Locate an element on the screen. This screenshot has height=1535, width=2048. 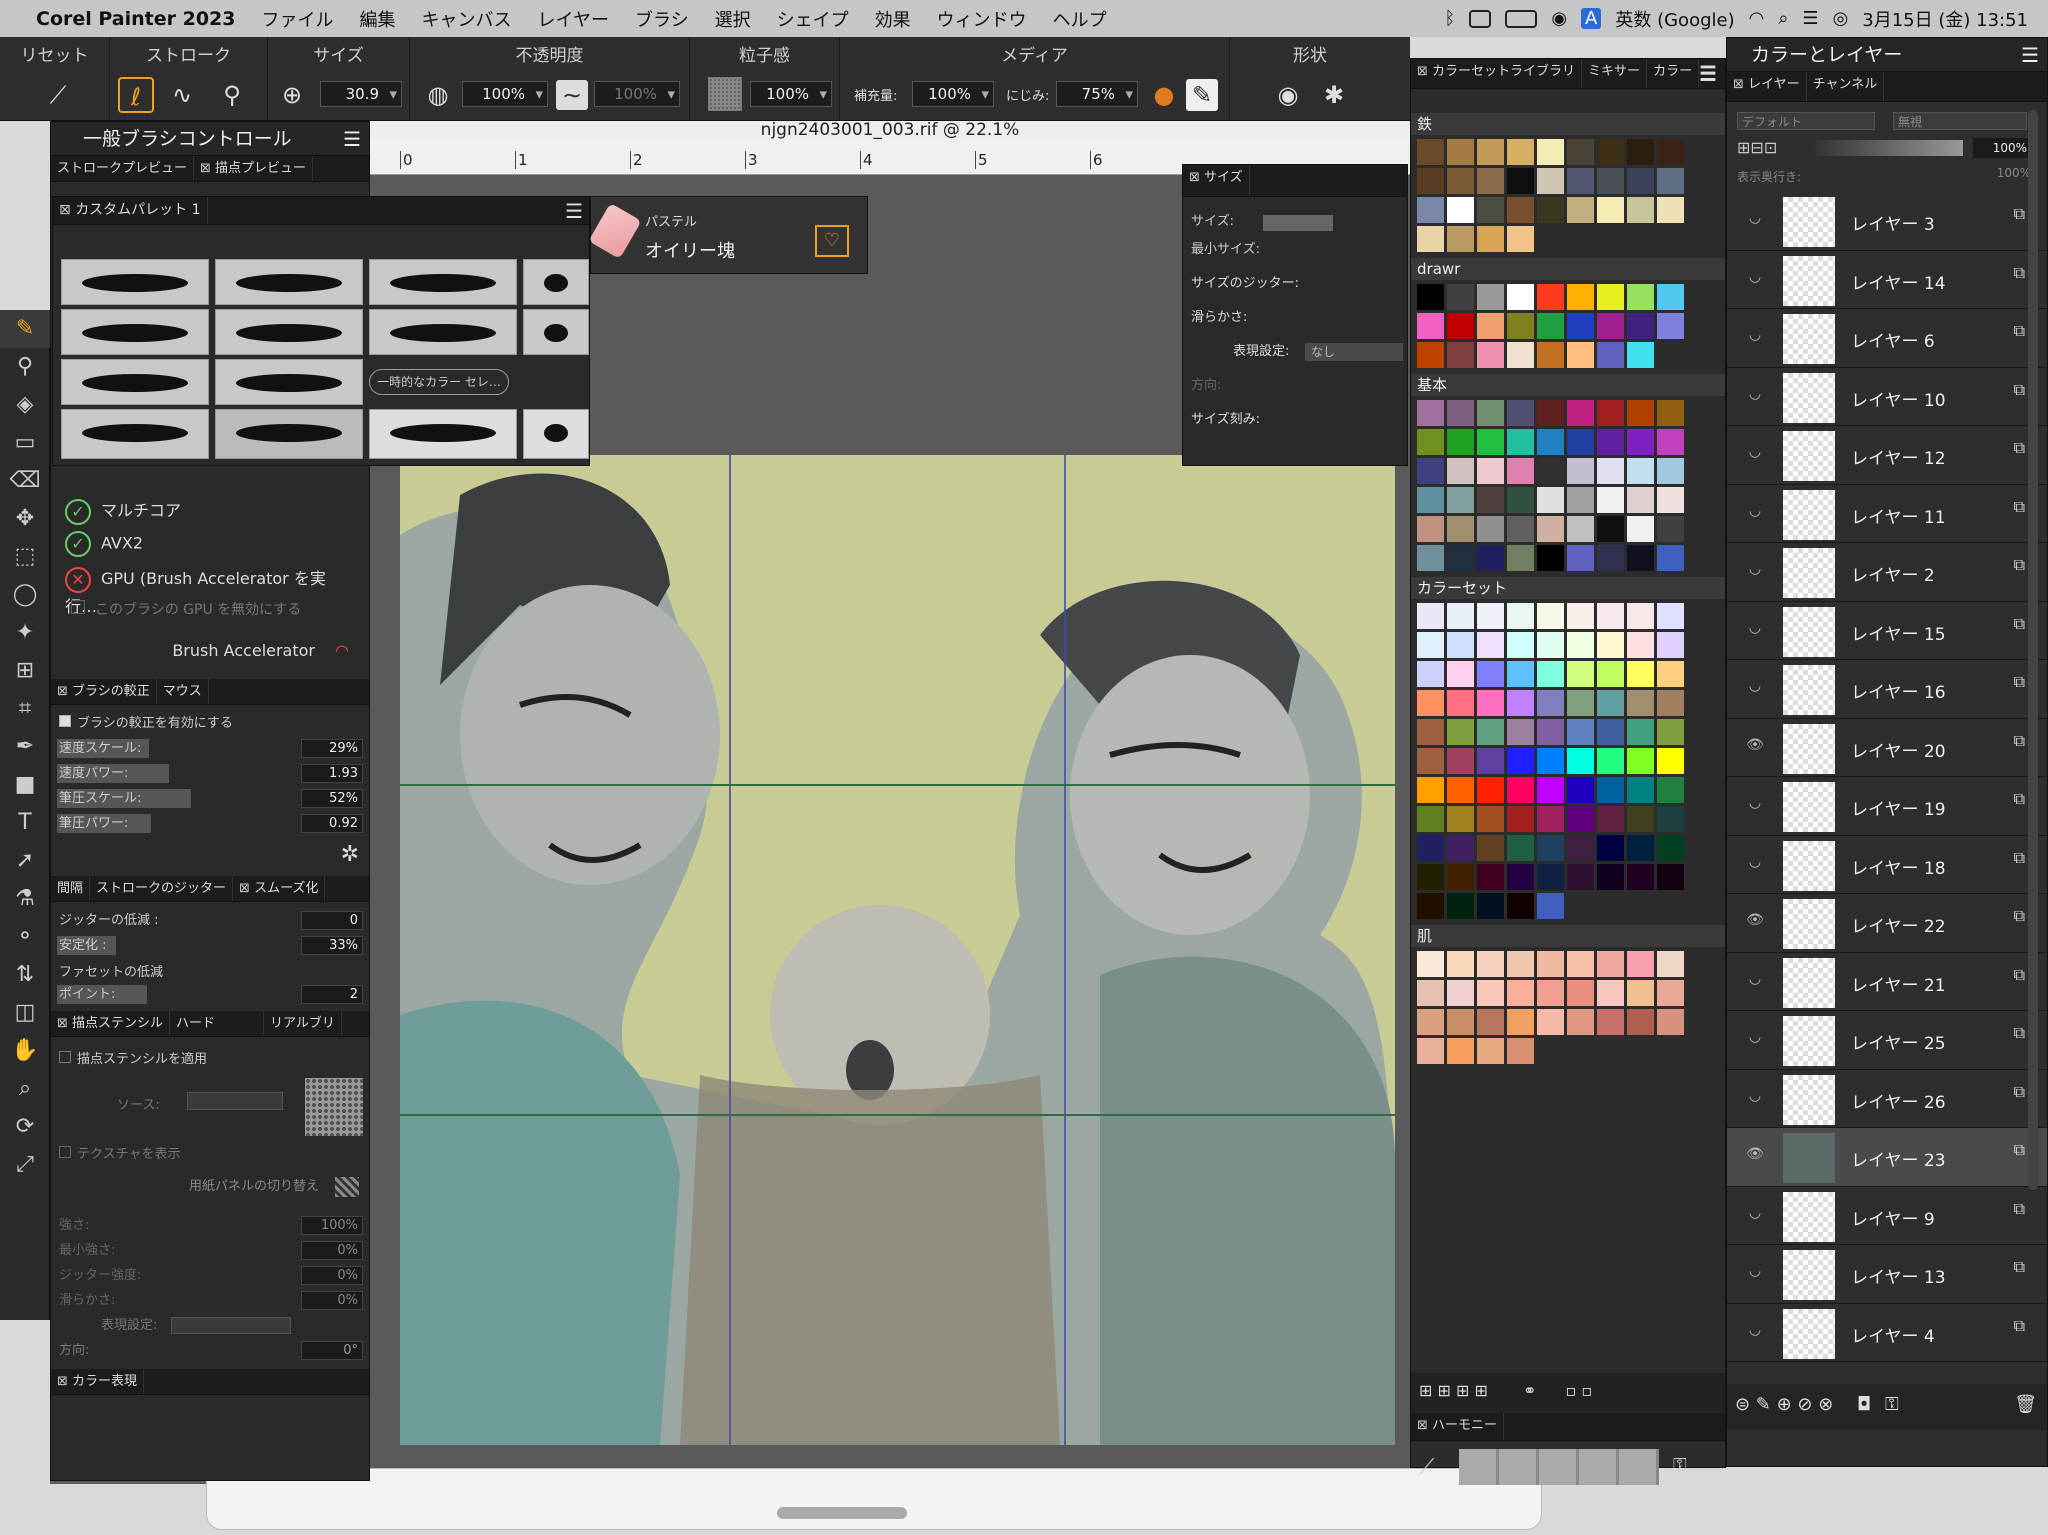
calibration-value: 0.92 is located at coordinates (332, 823).